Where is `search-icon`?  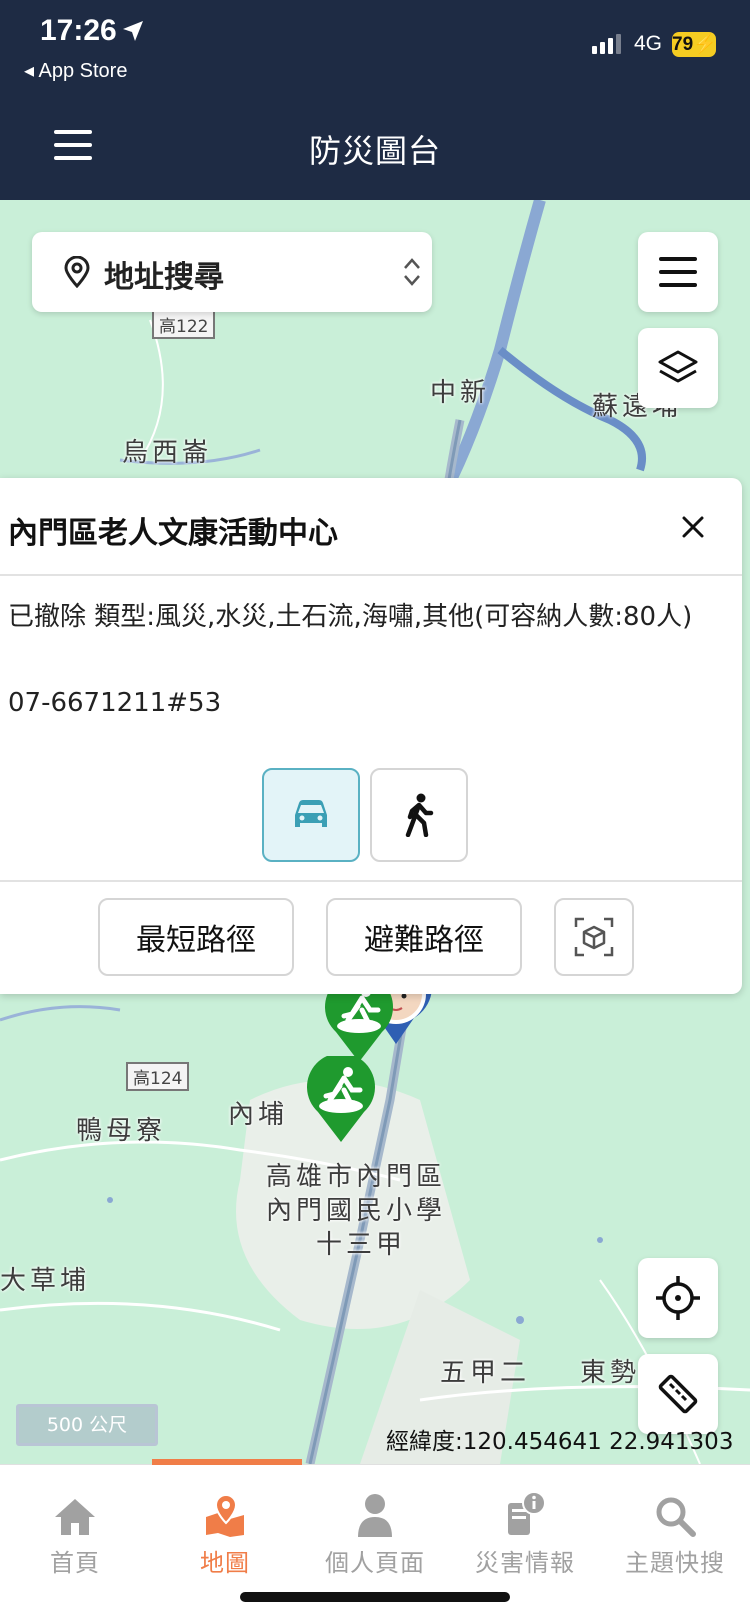 search-icon is located at coordinates (676, 1517).